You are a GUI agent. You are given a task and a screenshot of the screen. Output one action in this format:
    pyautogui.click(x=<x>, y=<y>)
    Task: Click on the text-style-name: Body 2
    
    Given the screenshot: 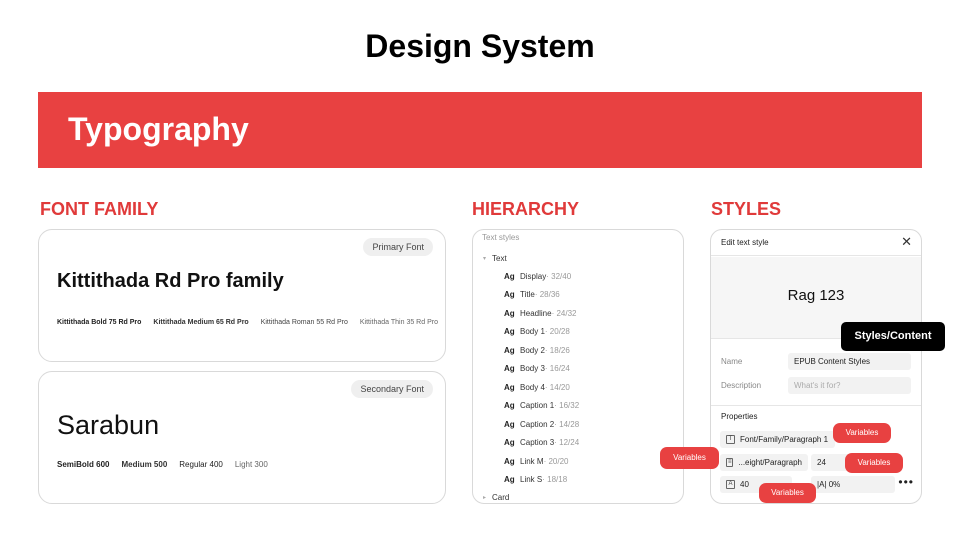 What is the action you would take?
    pyautogui.click(x=532, y=350)
    